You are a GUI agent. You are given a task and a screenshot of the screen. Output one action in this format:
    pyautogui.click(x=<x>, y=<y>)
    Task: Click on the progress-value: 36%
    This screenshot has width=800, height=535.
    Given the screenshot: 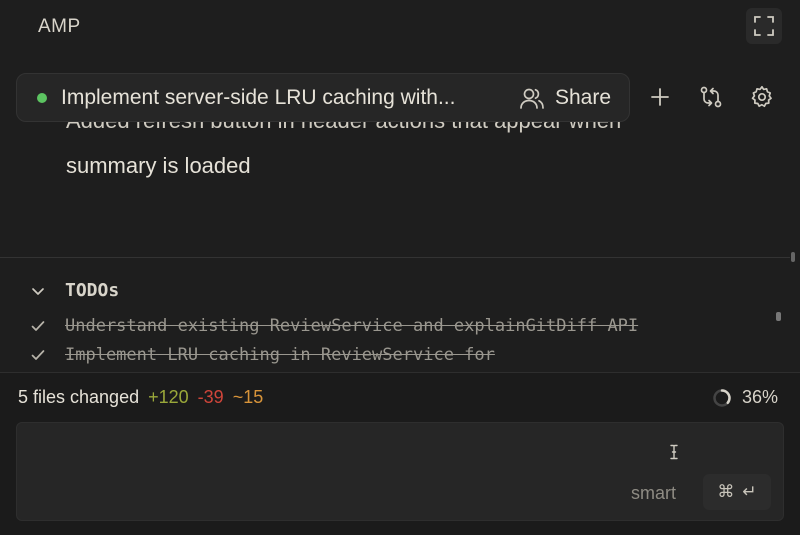 What is the action you would take?
    pyautogui.click(x=760, y=397)
    